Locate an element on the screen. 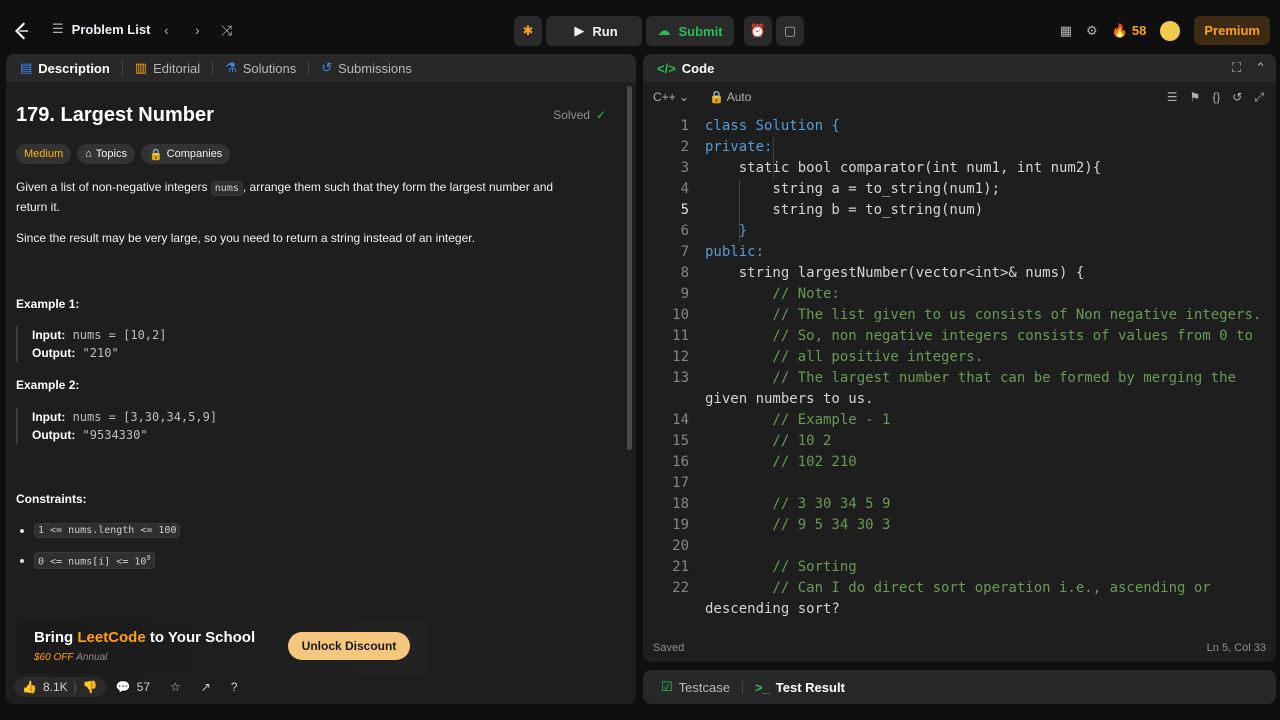 This screenshot has height=720, width=1280. code-tab-bar: </> Code ⛶ ⌃ is located at coordinates (959, 68).